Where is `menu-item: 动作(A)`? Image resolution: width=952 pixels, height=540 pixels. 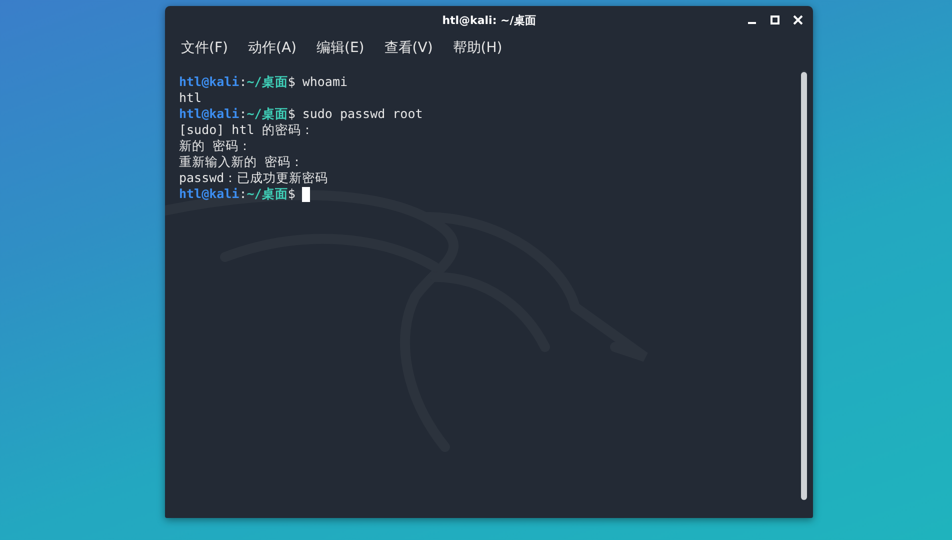 menu-item: 动作(A) is located at coordinates (272, 48).